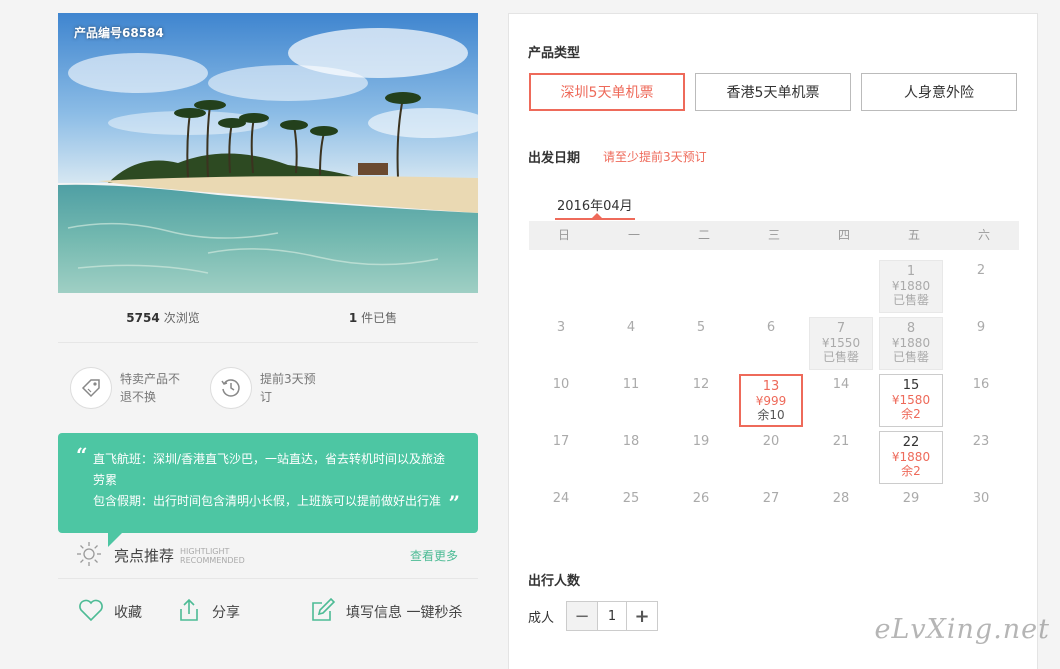  I want to click on adult-stepper: − 1 +, so click(612, 616).